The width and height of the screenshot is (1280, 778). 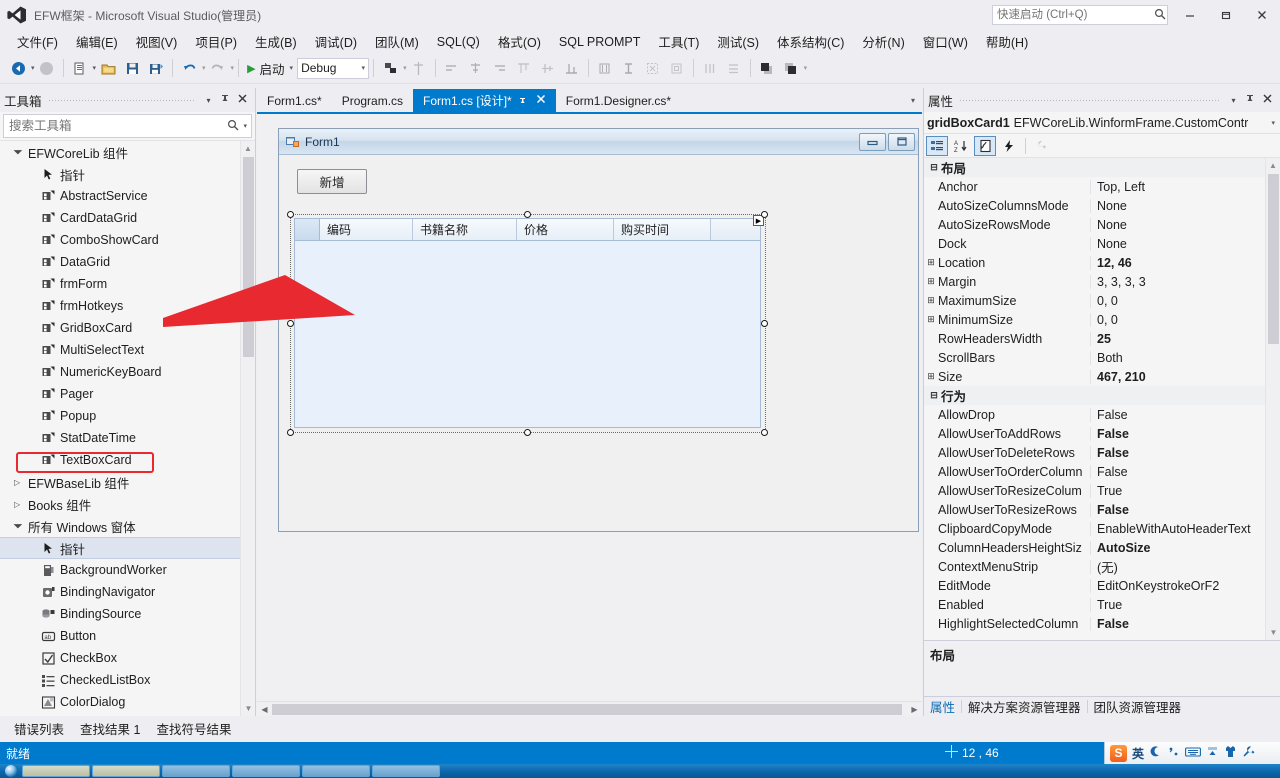 What do you see at coordinates (1118, 753) in the screenshot?
I see `sogou-logo-icon: S` at bounding box center [1118, 753].